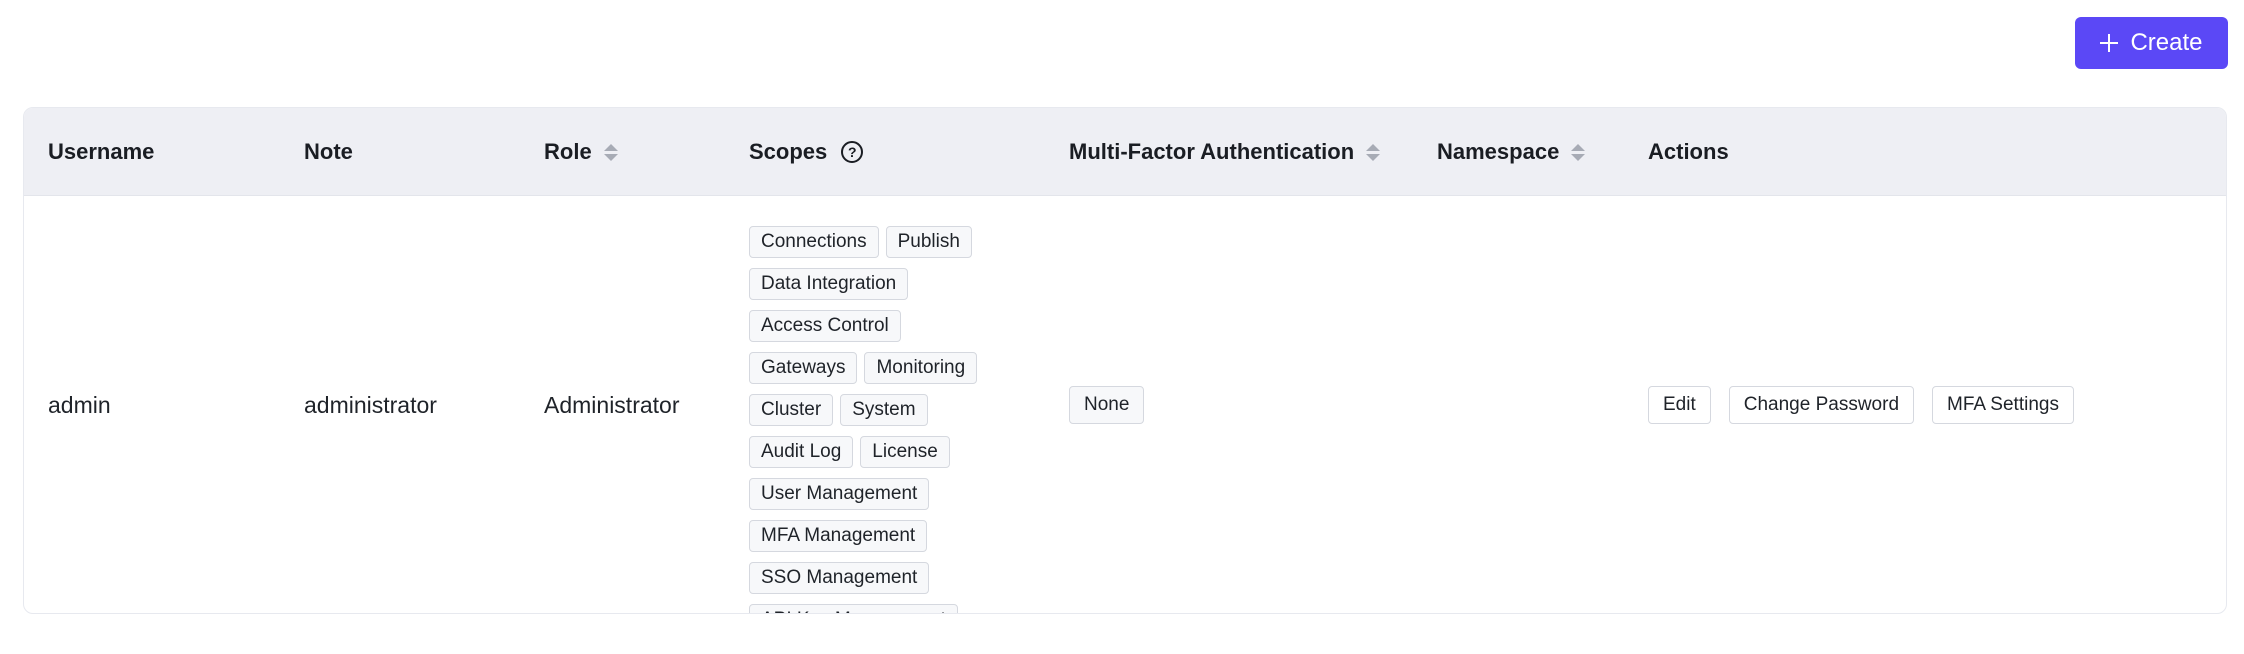  I want to click on column-header-username-label: Username, so click(101, 151).